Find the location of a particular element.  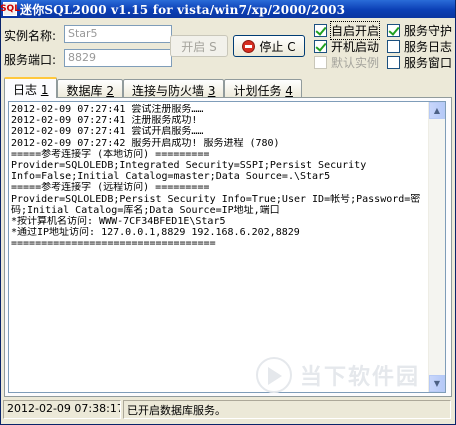

status-bar: 2012-02-09 07:38:17 已开启数据库服务。 is located at coordinates (228, 410).